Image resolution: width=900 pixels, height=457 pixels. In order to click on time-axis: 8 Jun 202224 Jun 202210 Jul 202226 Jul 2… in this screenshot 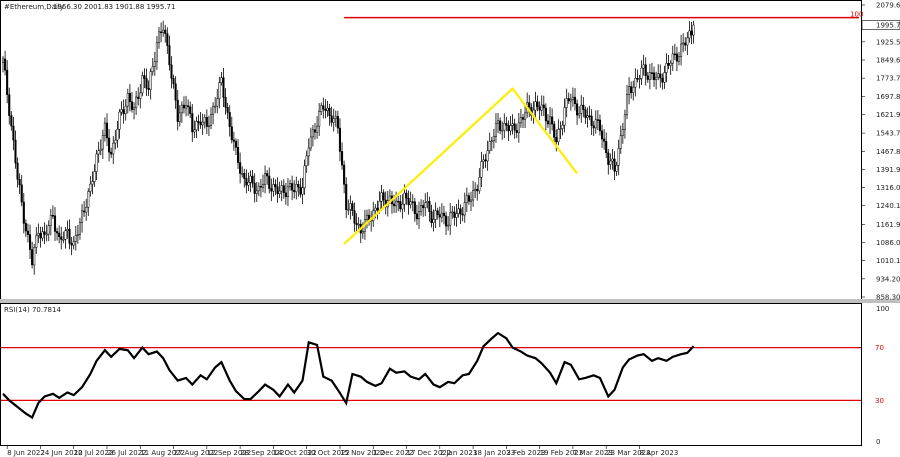, I will do `click(342, 451)`.